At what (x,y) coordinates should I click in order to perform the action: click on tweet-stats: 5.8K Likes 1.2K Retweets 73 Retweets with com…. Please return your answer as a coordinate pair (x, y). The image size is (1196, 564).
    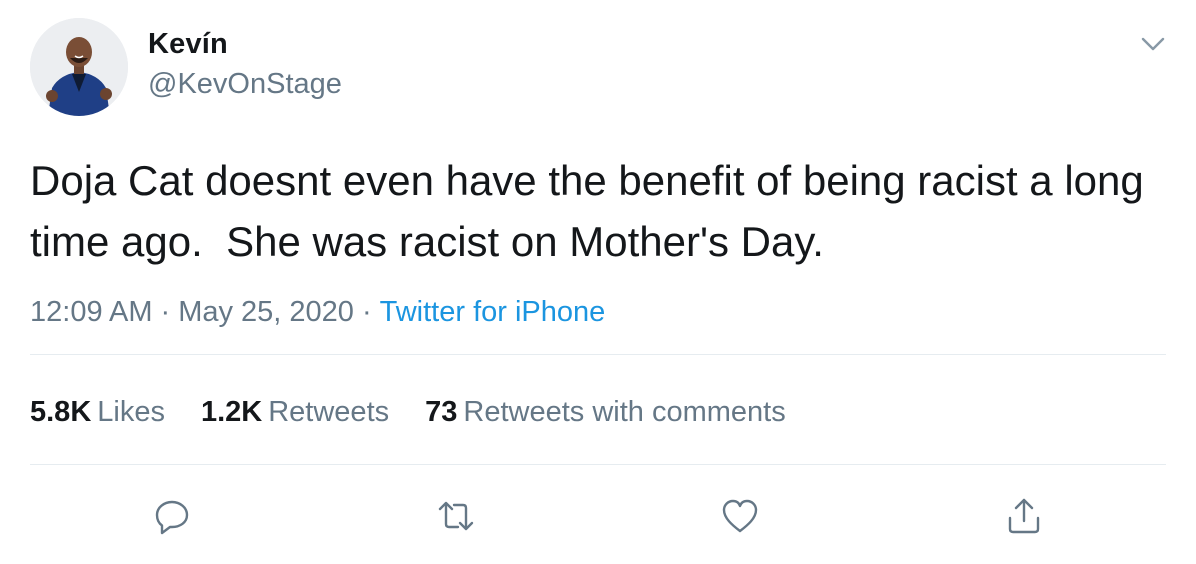
    Looking at the image, I should click on (426, 412).